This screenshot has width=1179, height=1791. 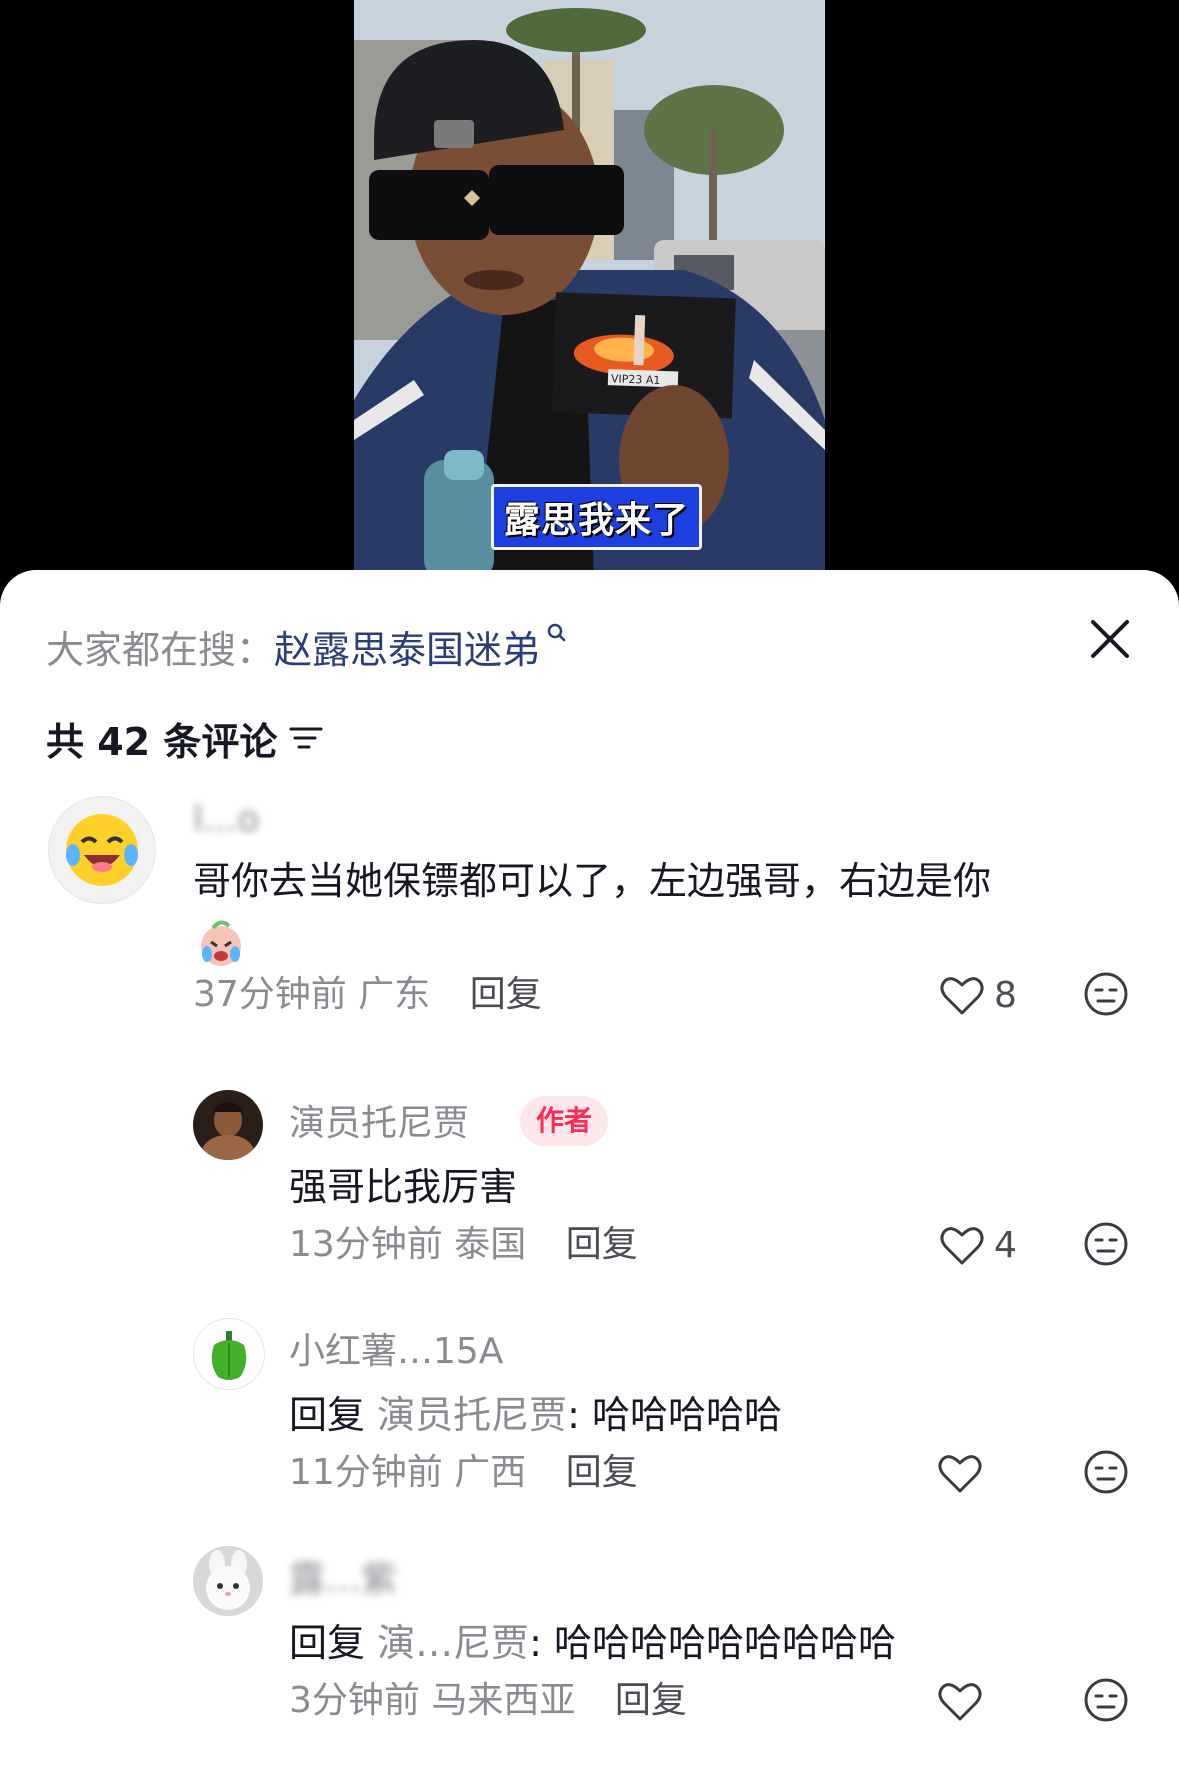 I want to click on white-rabbit-avatar-icon, so click(x=228, y=1581).